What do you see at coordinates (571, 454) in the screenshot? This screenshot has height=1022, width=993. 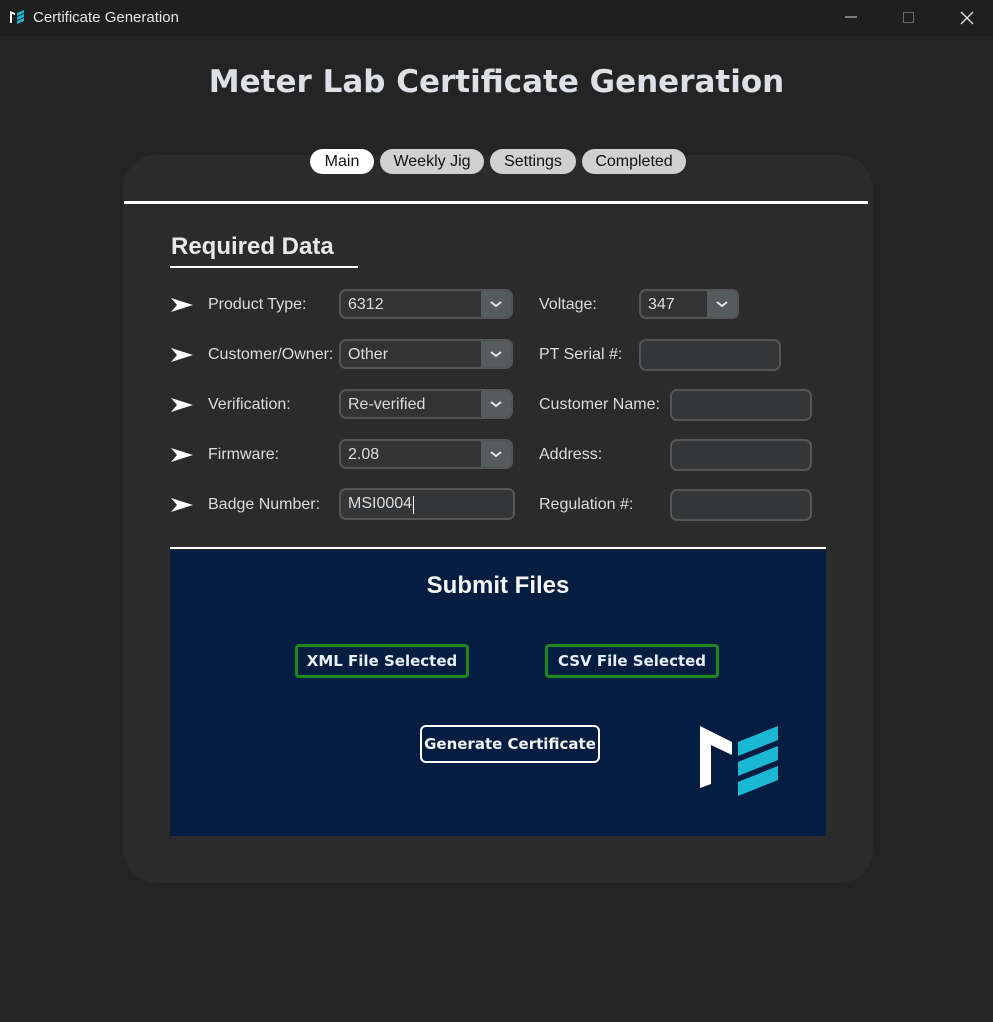 I see `address-label: Address:` at bounding box center [571, 454].